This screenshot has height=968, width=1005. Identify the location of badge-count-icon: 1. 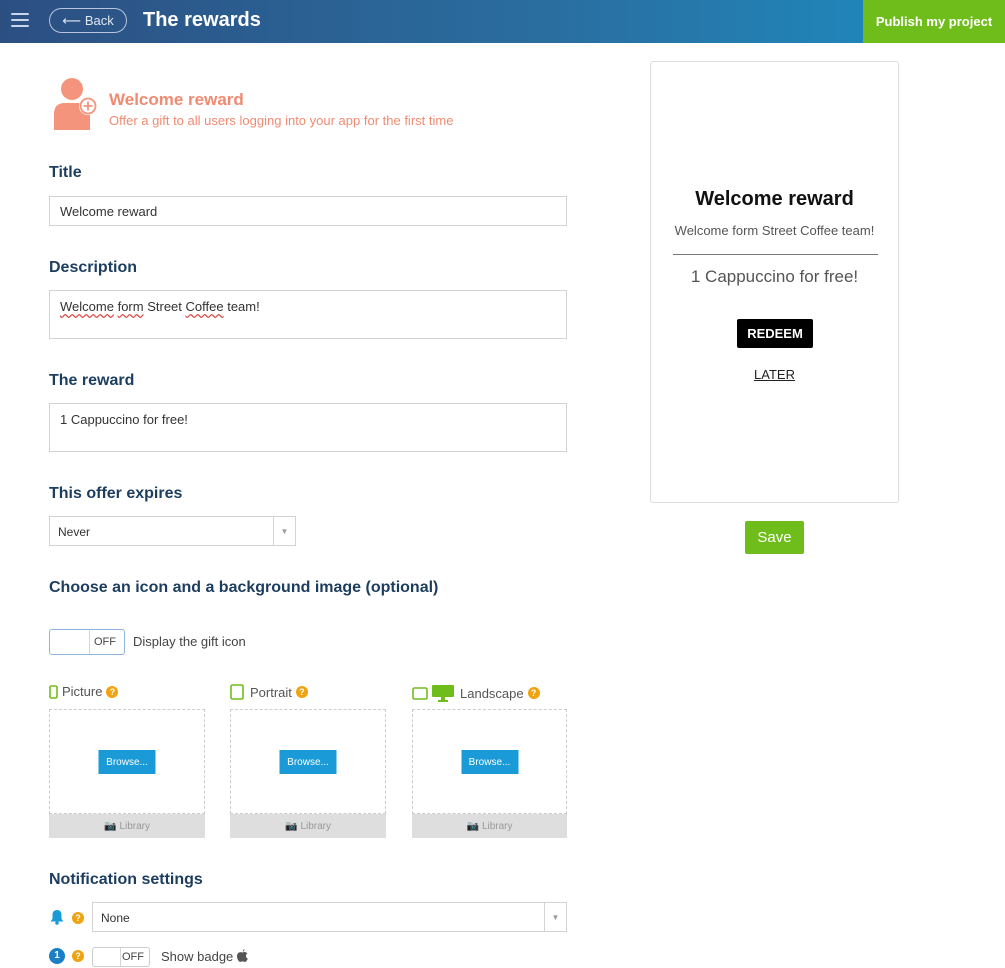
(57, 956).